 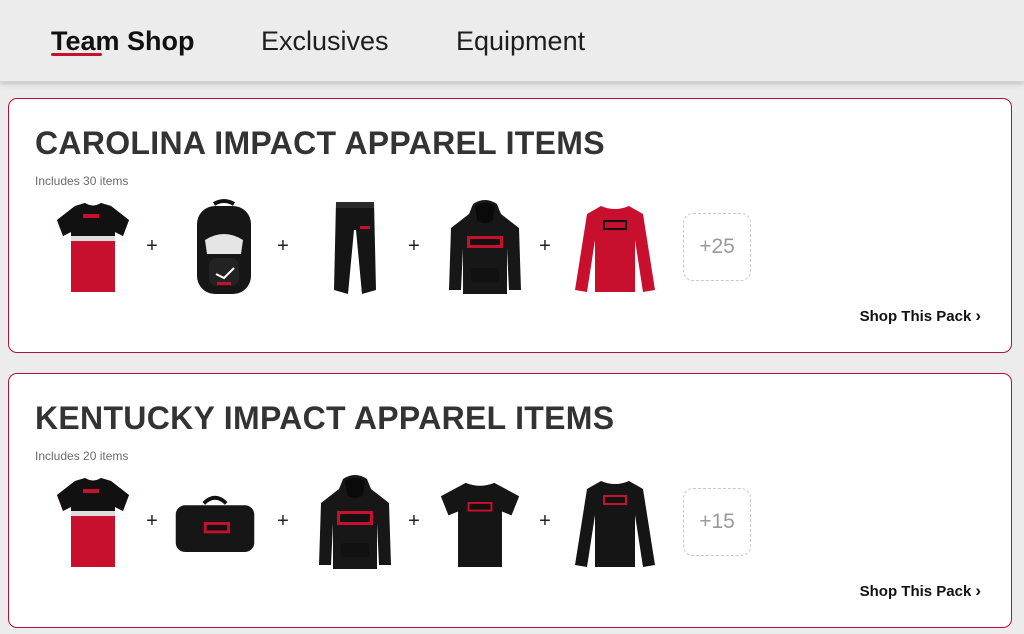 I want to click on duffel-bag-icon, so click(x=215, y=523).